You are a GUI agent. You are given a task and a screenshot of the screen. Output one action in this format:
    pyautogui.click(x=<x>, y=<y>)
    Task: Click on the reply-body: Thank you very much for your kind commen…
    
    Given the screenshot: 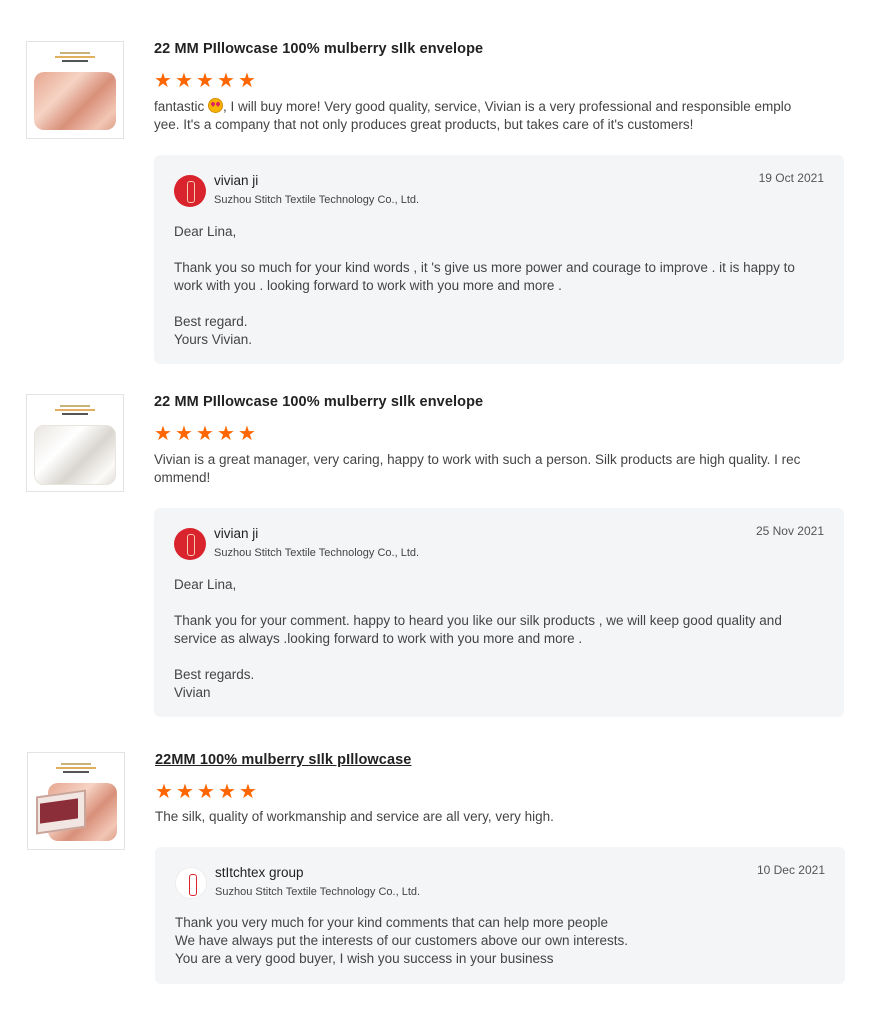 What is the action you would take?
    pyautogui.click(x=401, y=940)
    